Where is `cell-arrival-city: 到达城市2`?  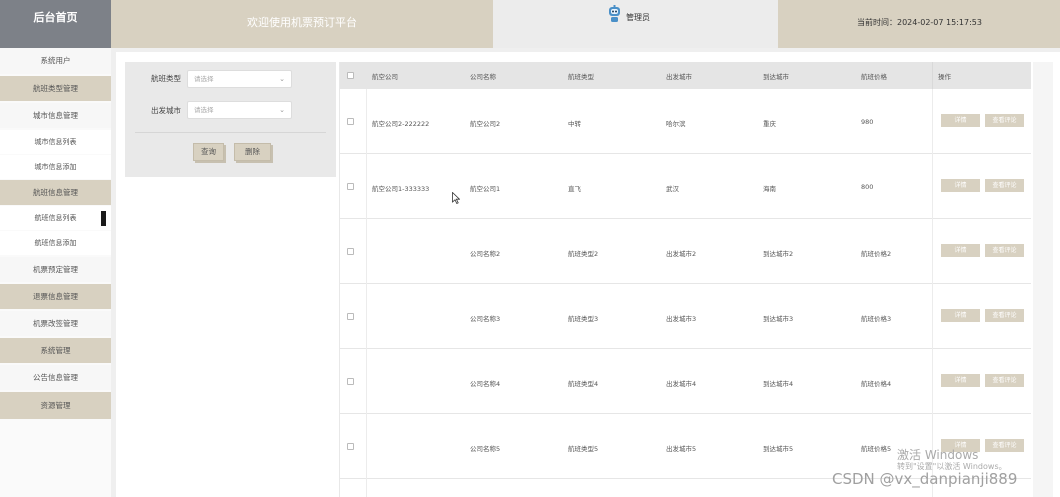 cell-arrival-city: 到达城市2 is located at coordinates (778, 254).